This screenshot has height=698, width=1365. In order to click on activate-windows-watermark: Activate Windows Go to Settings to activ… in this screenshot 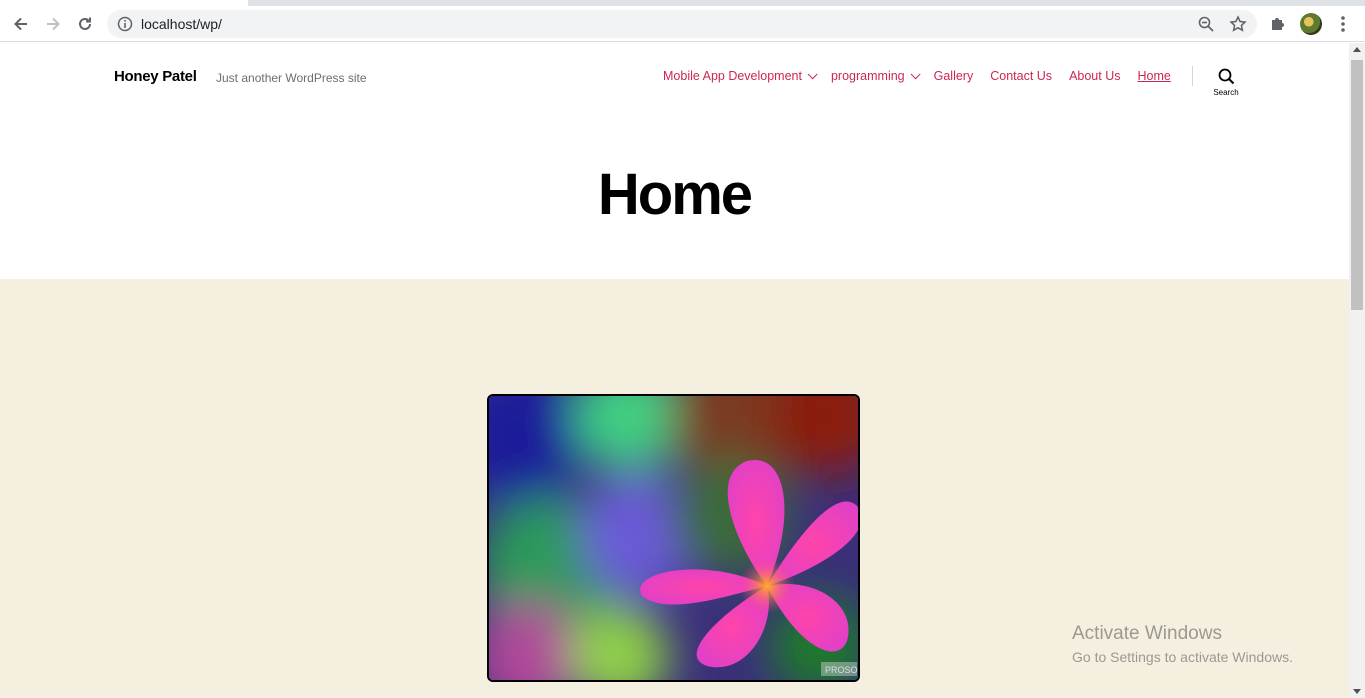, I will do `click(1182, 644)`.